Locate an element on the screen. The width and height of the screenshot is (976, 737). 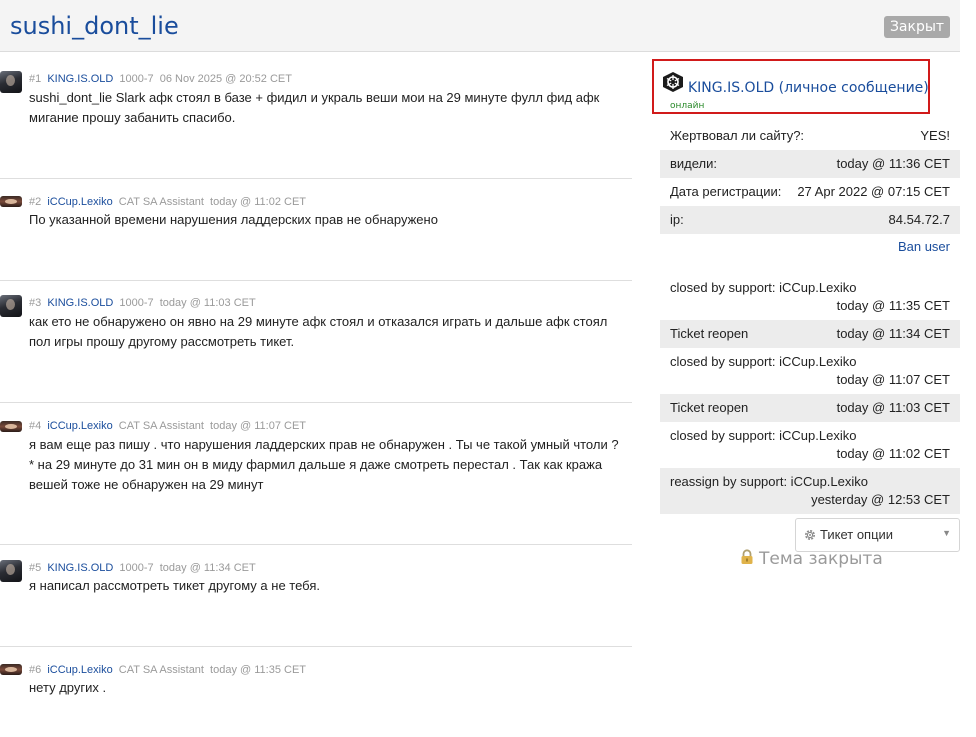
topic-closed-label: Тема закрыта is located at coordinates (821, 559).